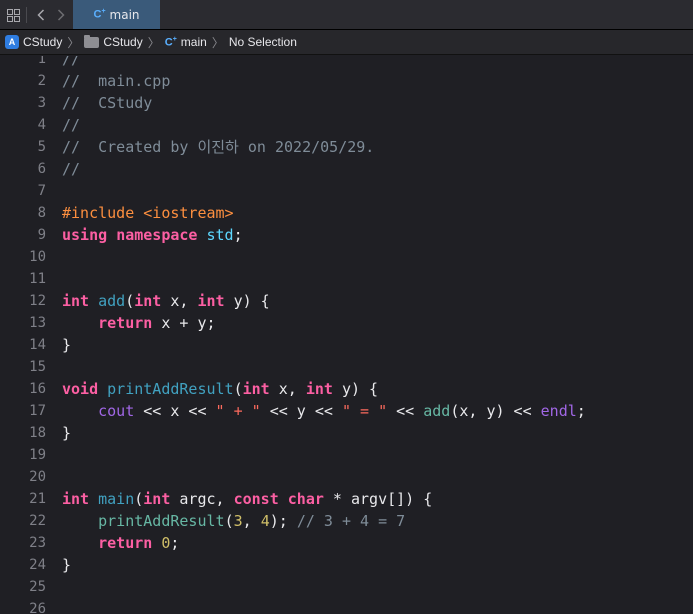 The width and height of the screenshot is (693, 614). Describe the element at coordinates (437, 411) in the screenshot. I see `code-token: add` at that location.